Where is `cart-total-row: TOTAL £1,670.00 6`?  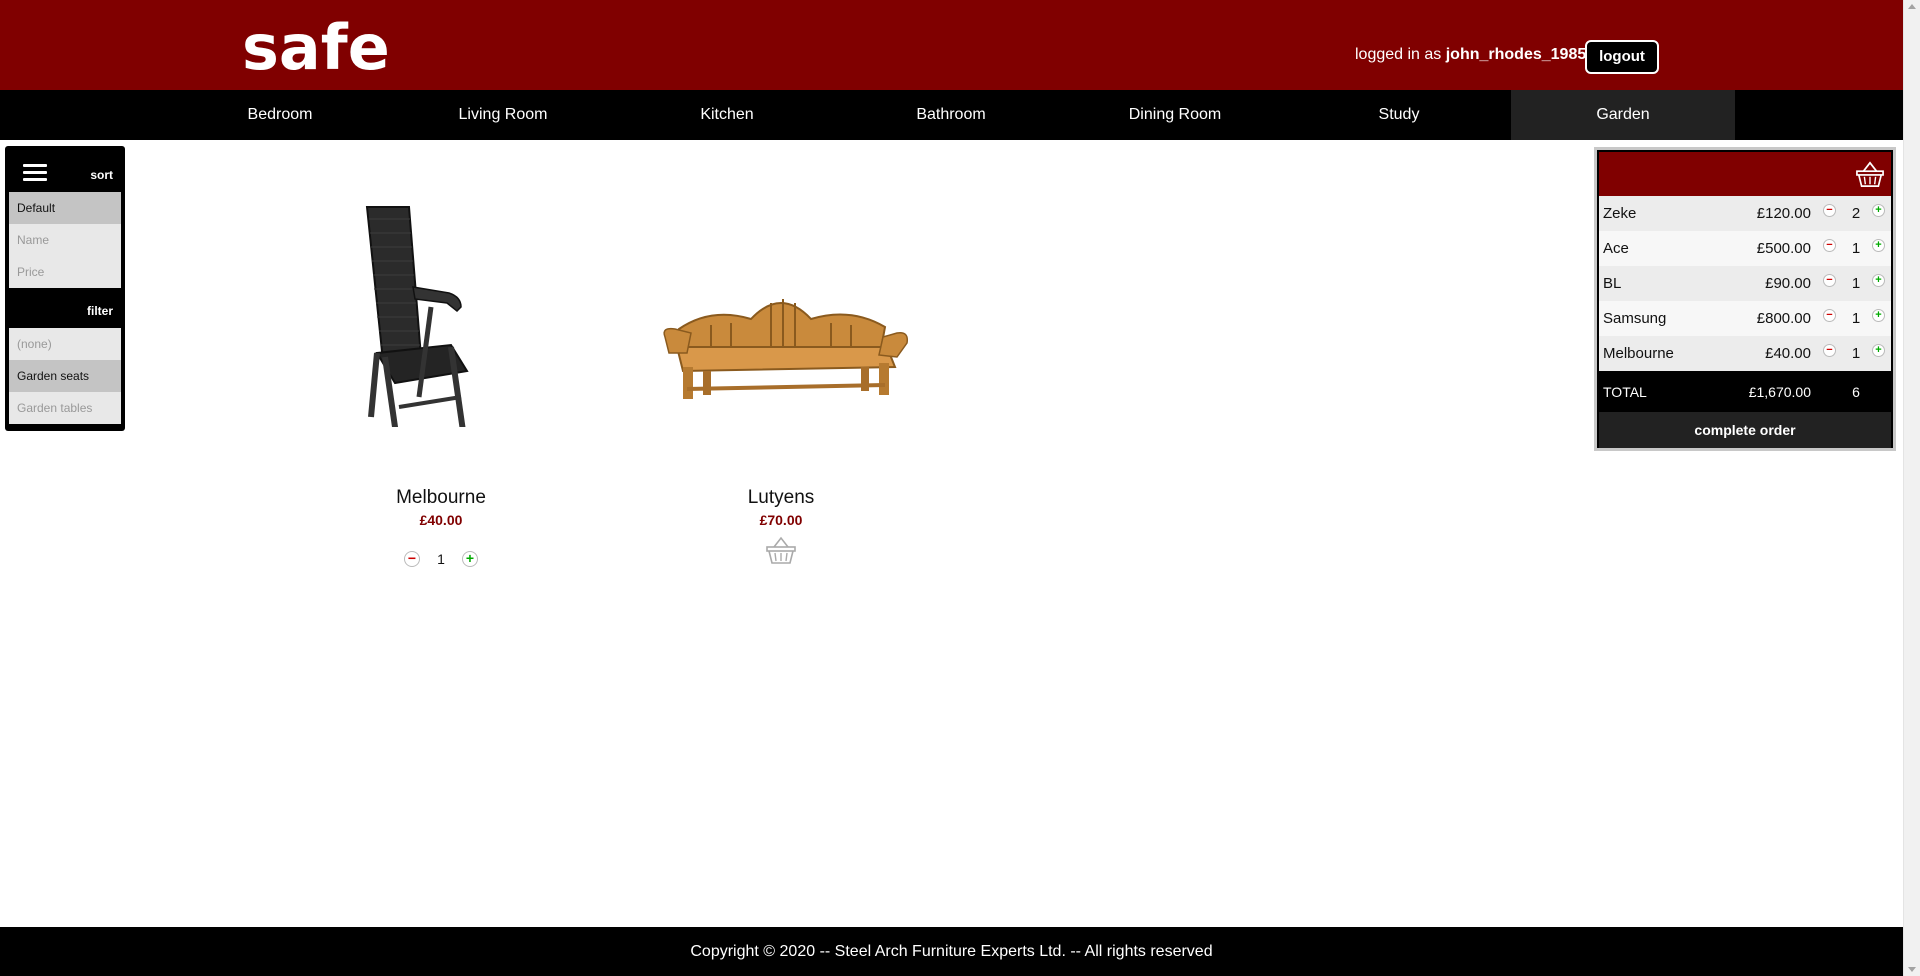 cart-total-row: TOTAL £1,670.00 6 is located at coordinates (1745, 392).